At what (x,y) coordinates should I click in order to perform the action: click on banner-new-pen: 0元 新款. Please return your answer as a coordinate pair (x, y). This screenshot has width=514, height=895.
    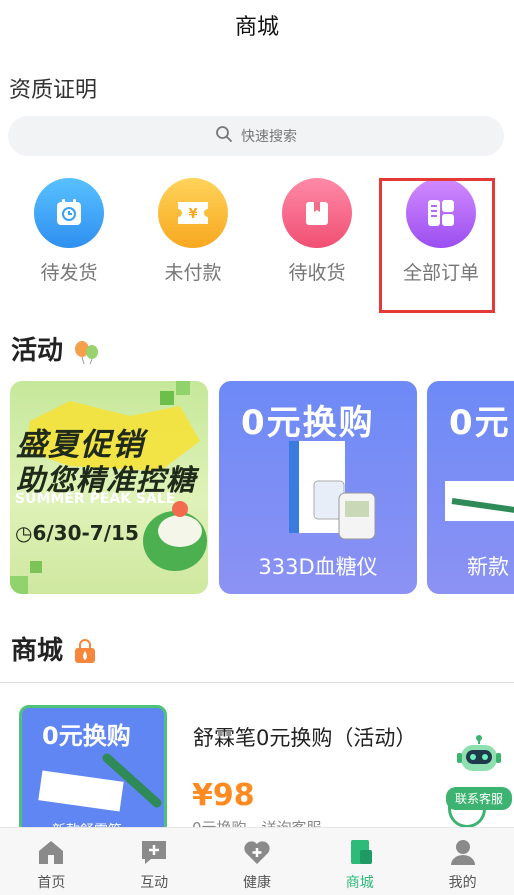
    Looking at the image, I should click on (470, 487).